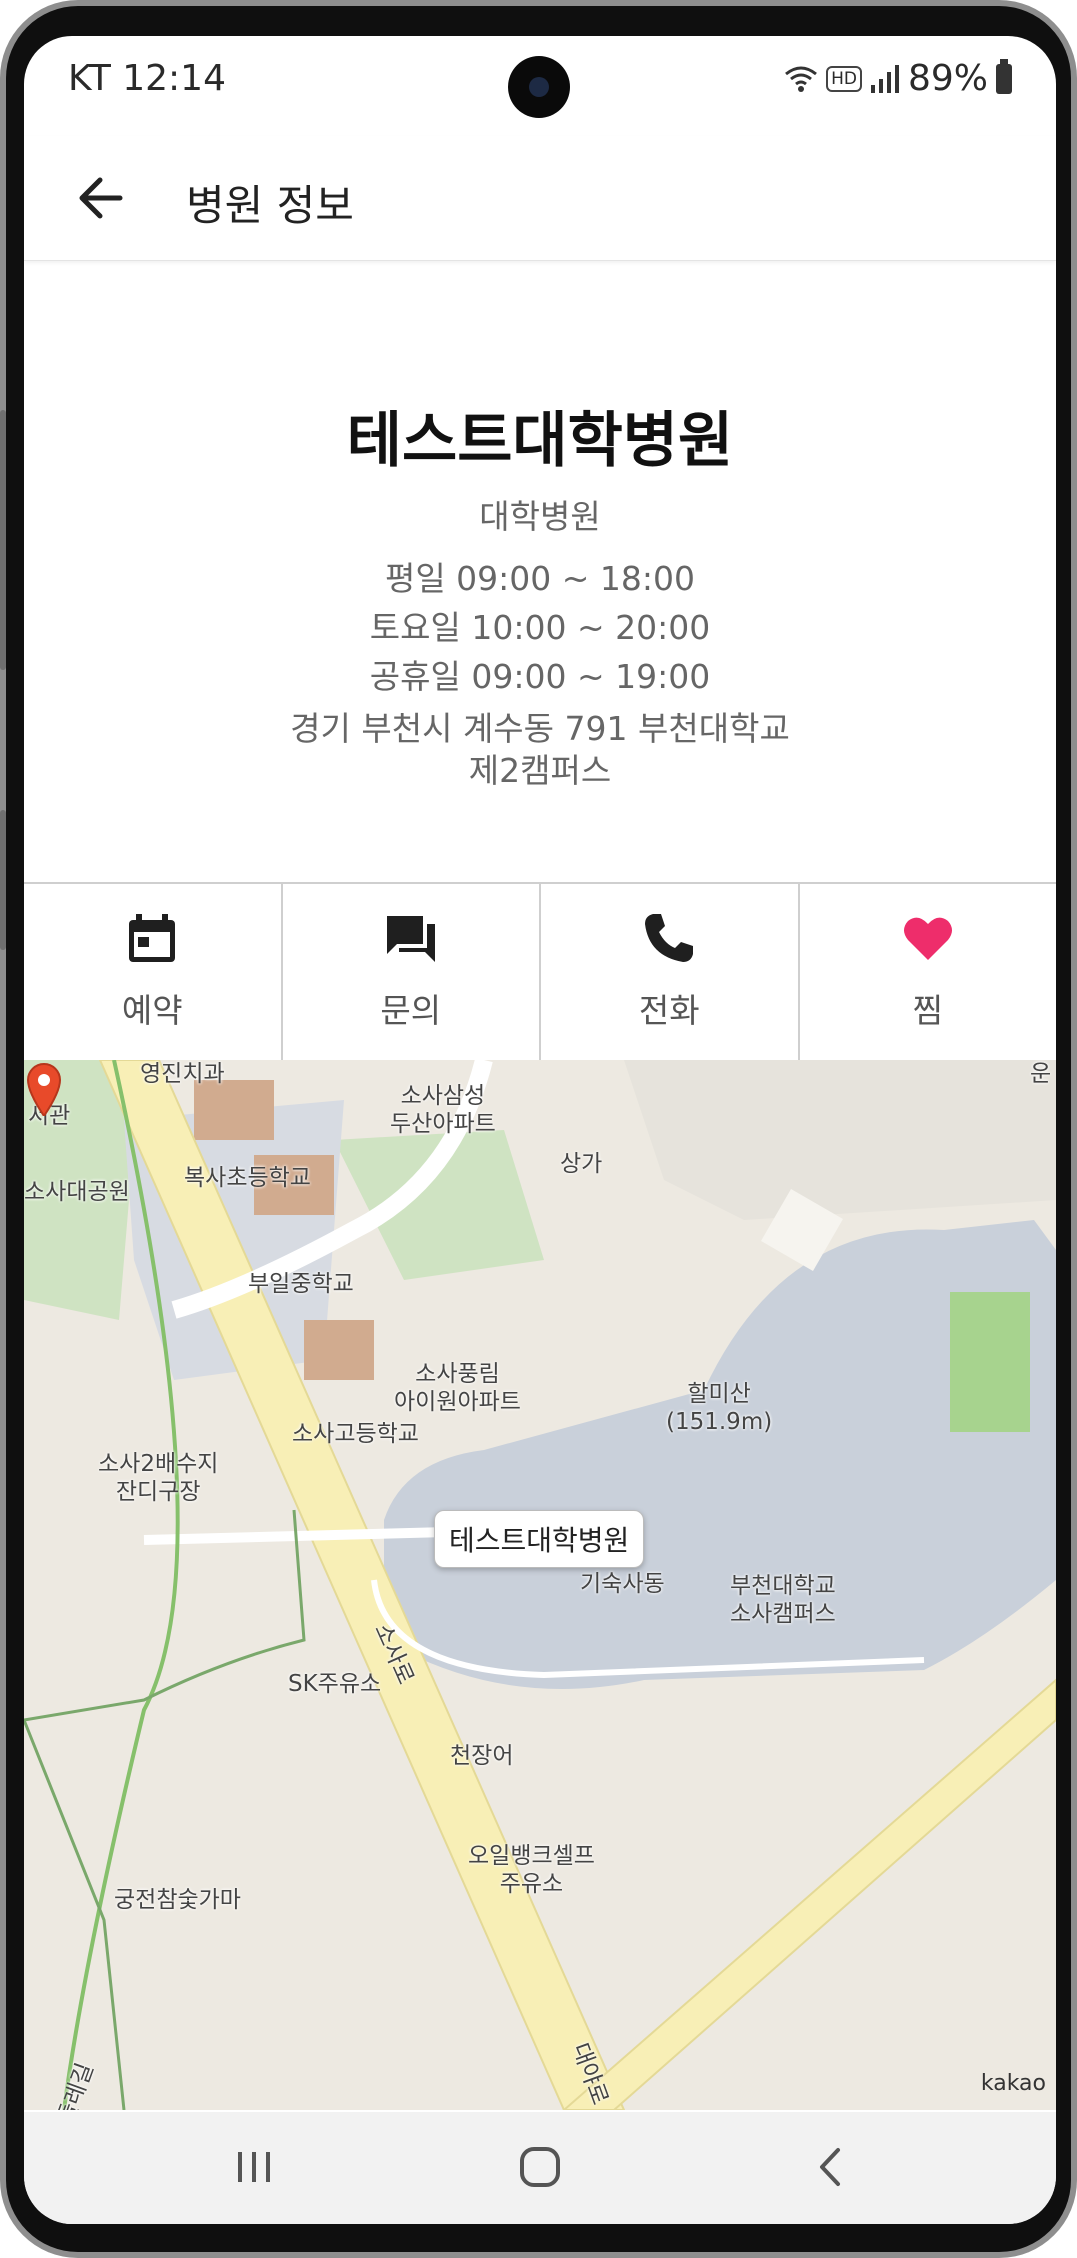  What do you see at coordinates (947, 78) in the screenshot?
I see `battery-percent: 89%` at bounding box center [947, 78].